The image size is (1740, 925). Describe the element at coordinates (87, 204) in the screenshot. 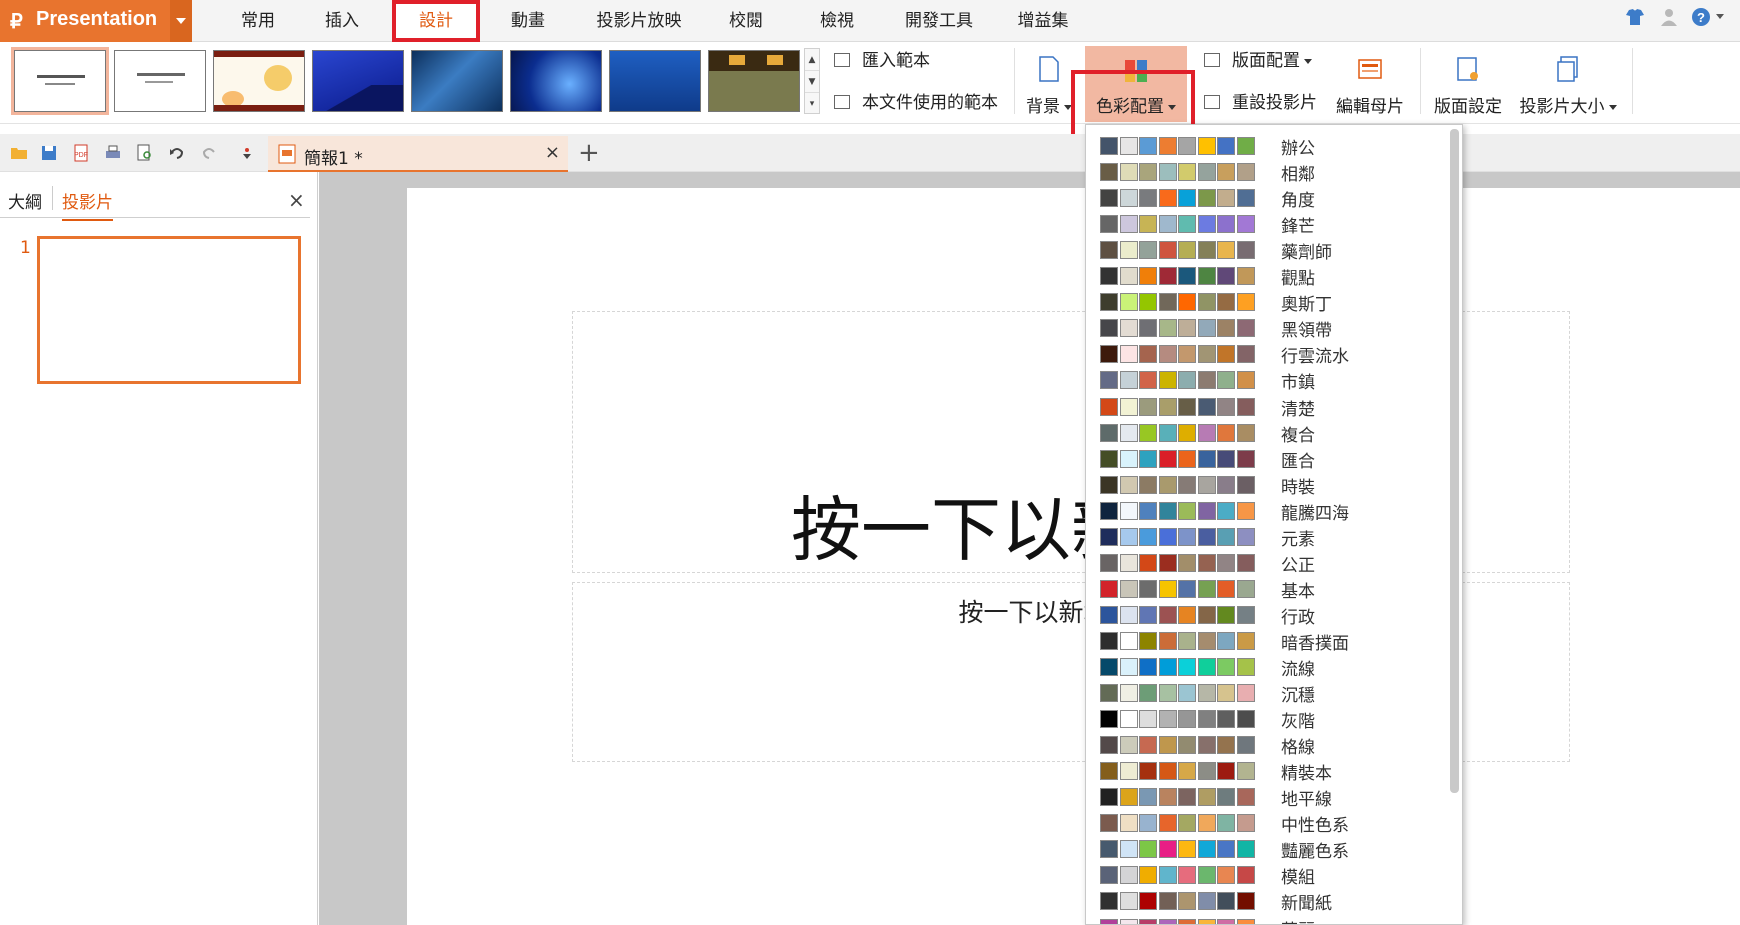

I see `tab-slides: 投影片` at that location.